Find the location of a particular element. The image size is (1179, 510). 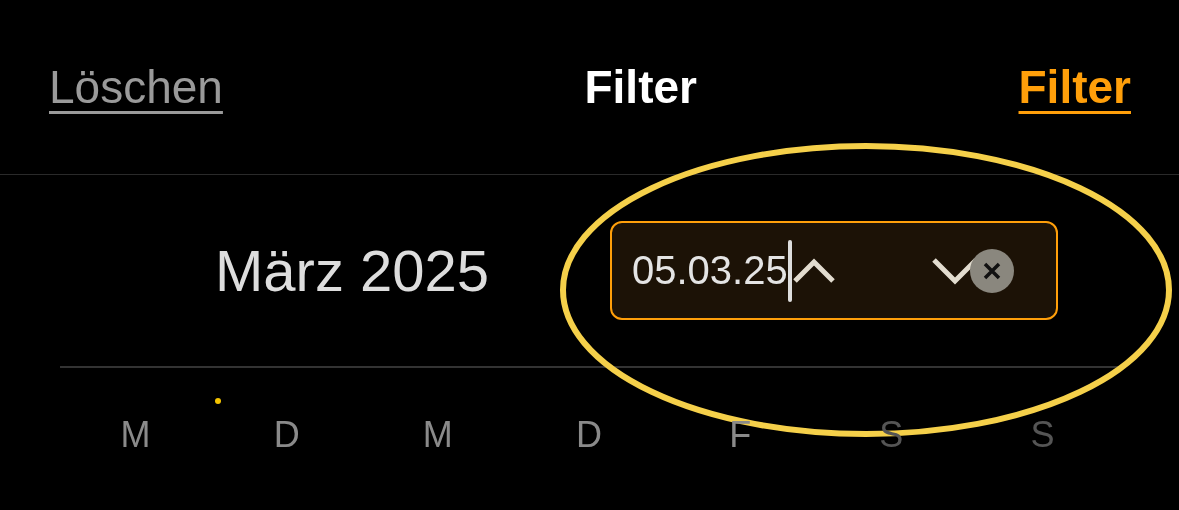

weekday-label: S is located at coordinates (1042, 434).